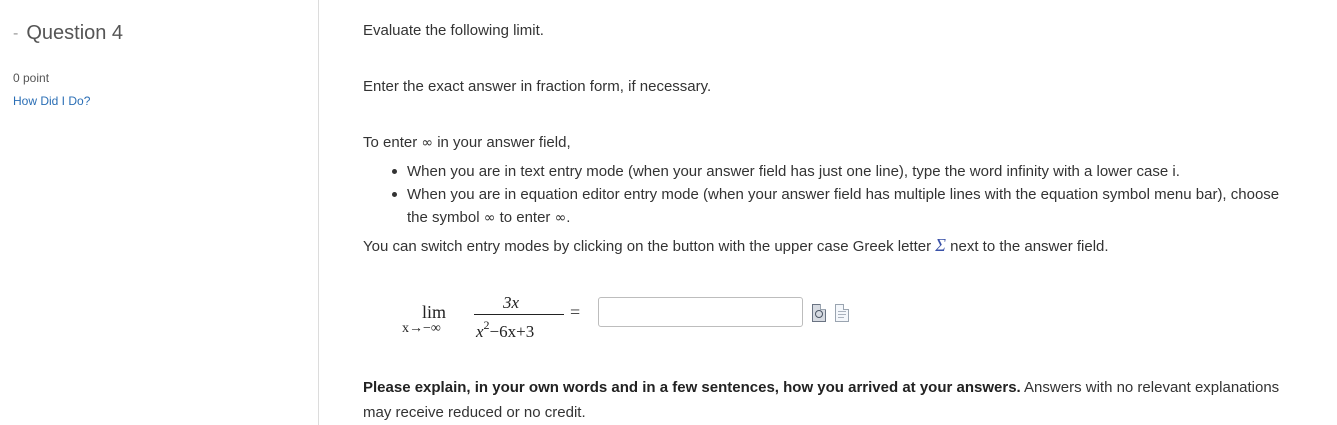 The width and height of the screenshot is (1337, 425). I want to click on lim-word: lim, so click(434, 312).